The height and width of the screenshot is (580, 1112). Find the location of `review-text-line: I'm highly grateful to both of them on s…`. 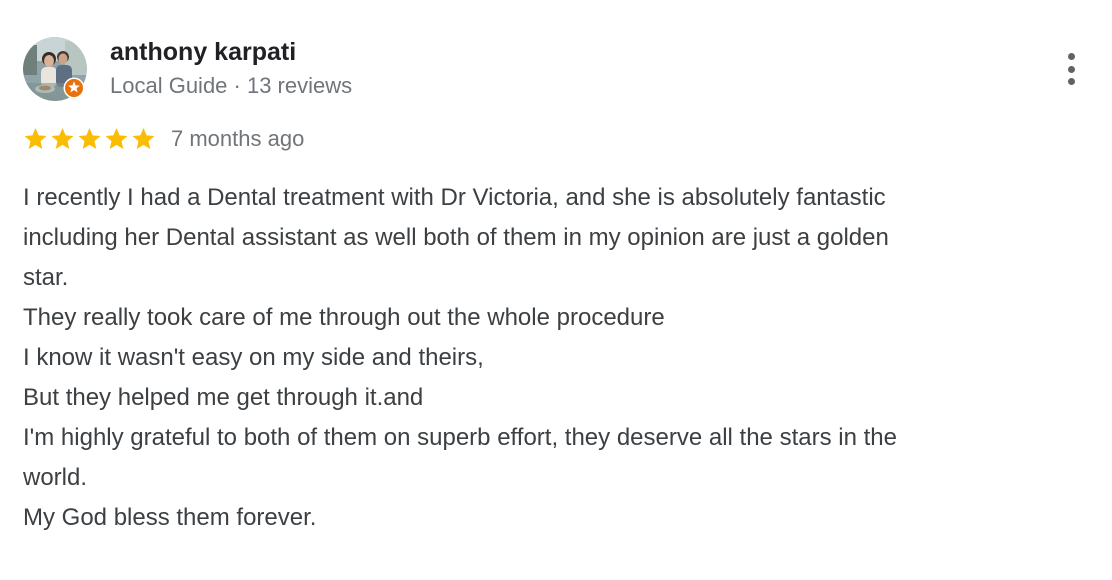

review-text-line: I'm highly grateful to both of them on s… is located at coordinates (460, 437).